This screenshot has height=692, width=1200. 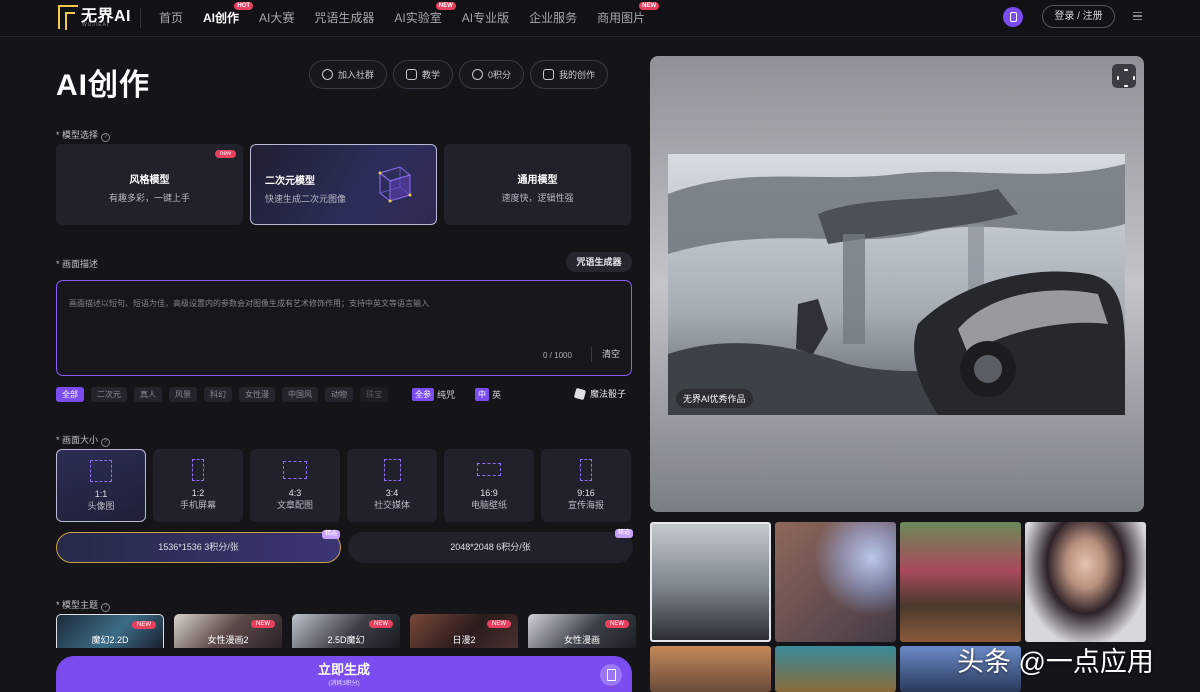 What do you see at coordinates (492, 74) in the screenshot?
I see `points-button: 0积分` at bounding box center [492, 74].